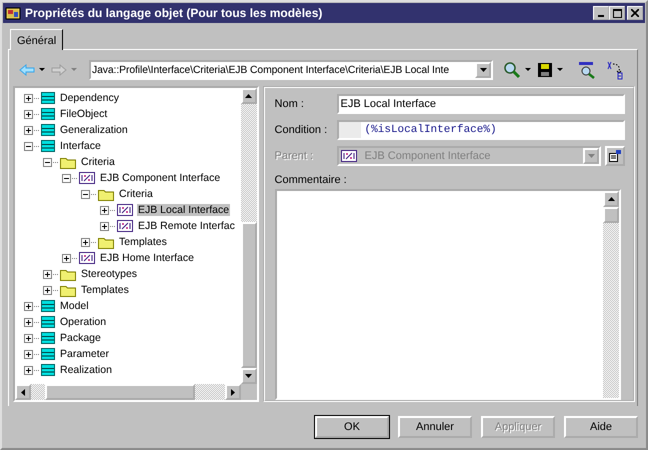 Image resolution: width=648 pixels, height=450 pixels. What do you see at coordinates (545, 70) in the screenshot?
I see `save-icon` at bounding box center [545, 70].